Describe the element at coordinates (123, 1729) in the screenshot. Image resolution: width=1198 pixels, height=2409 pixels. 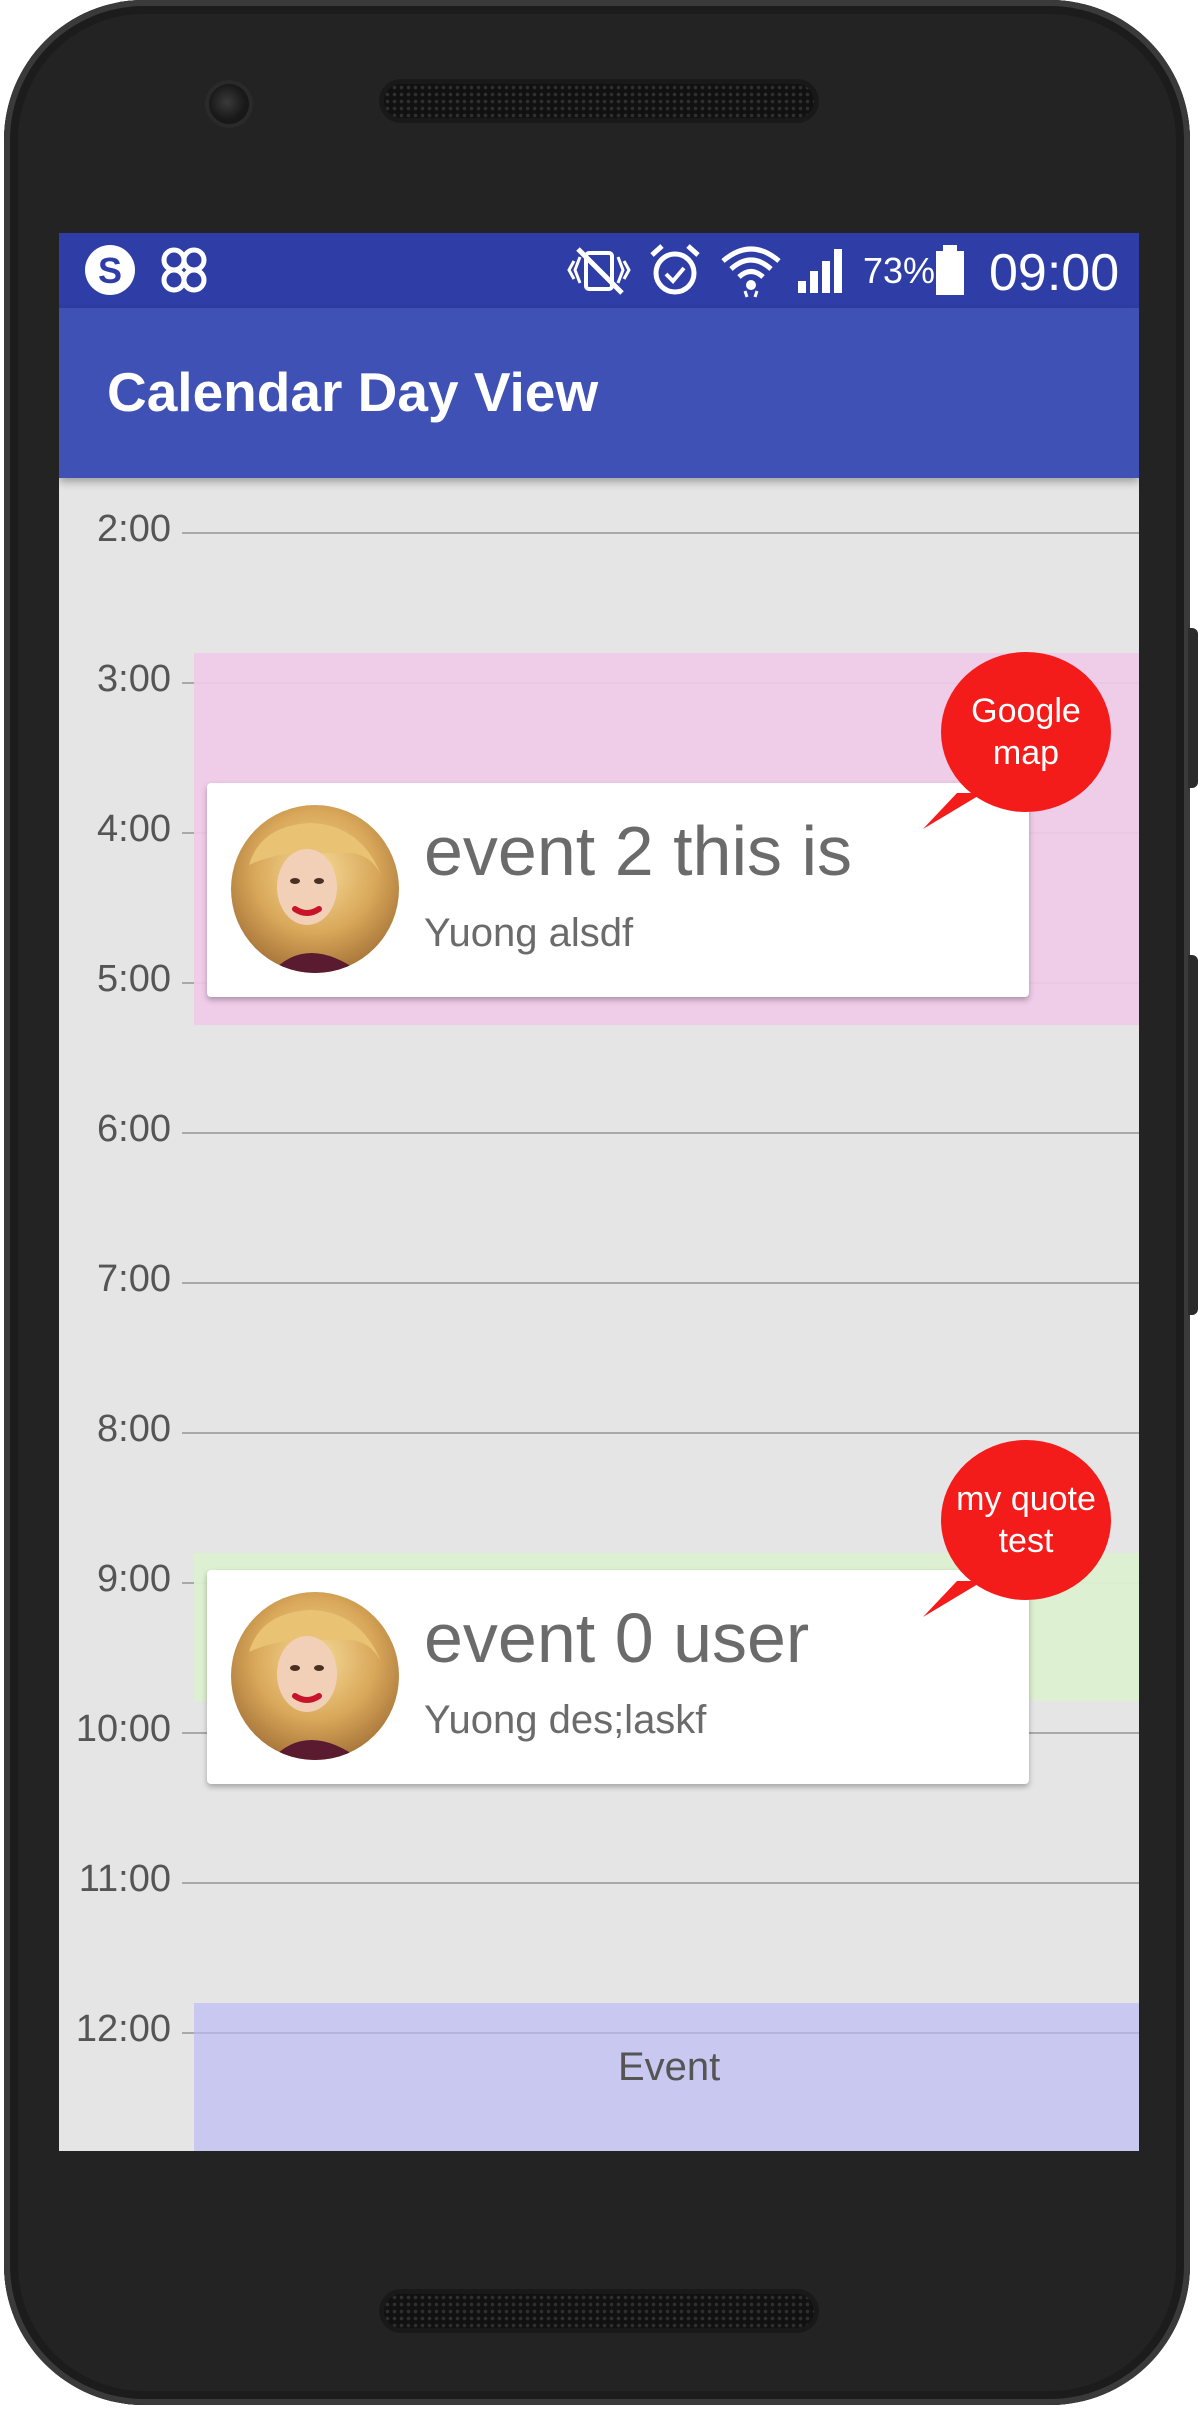
I see `hour-label: 10:00` at that location.